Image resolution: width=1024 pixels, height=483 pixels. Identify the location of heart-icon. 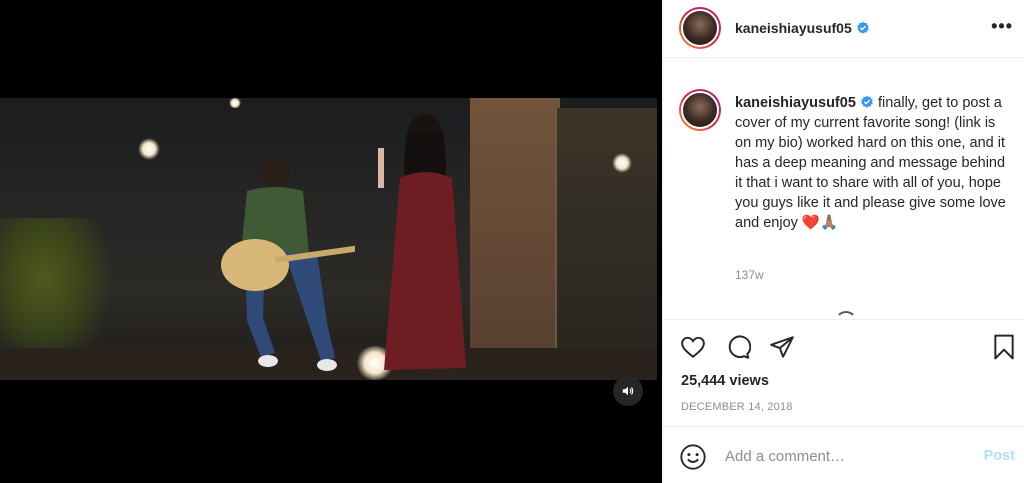
(693, 347).